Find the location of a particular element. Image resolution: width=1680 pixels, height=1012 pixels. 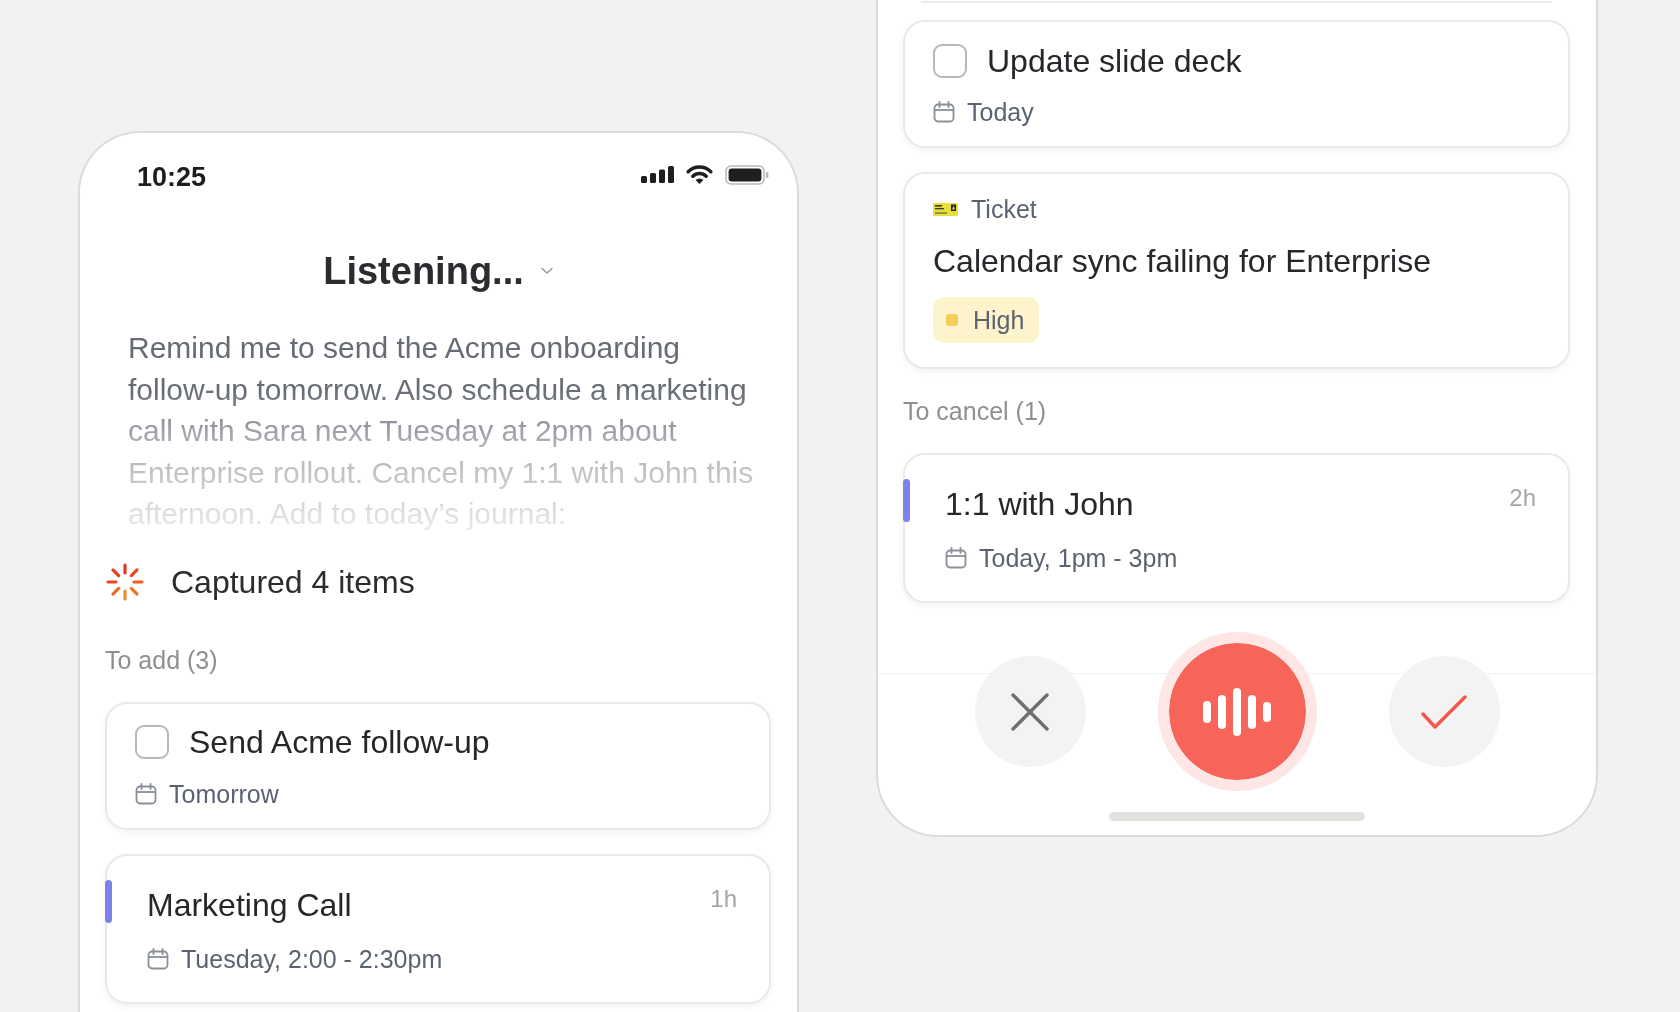

spinner-icon is located at coordinates (125, 581).